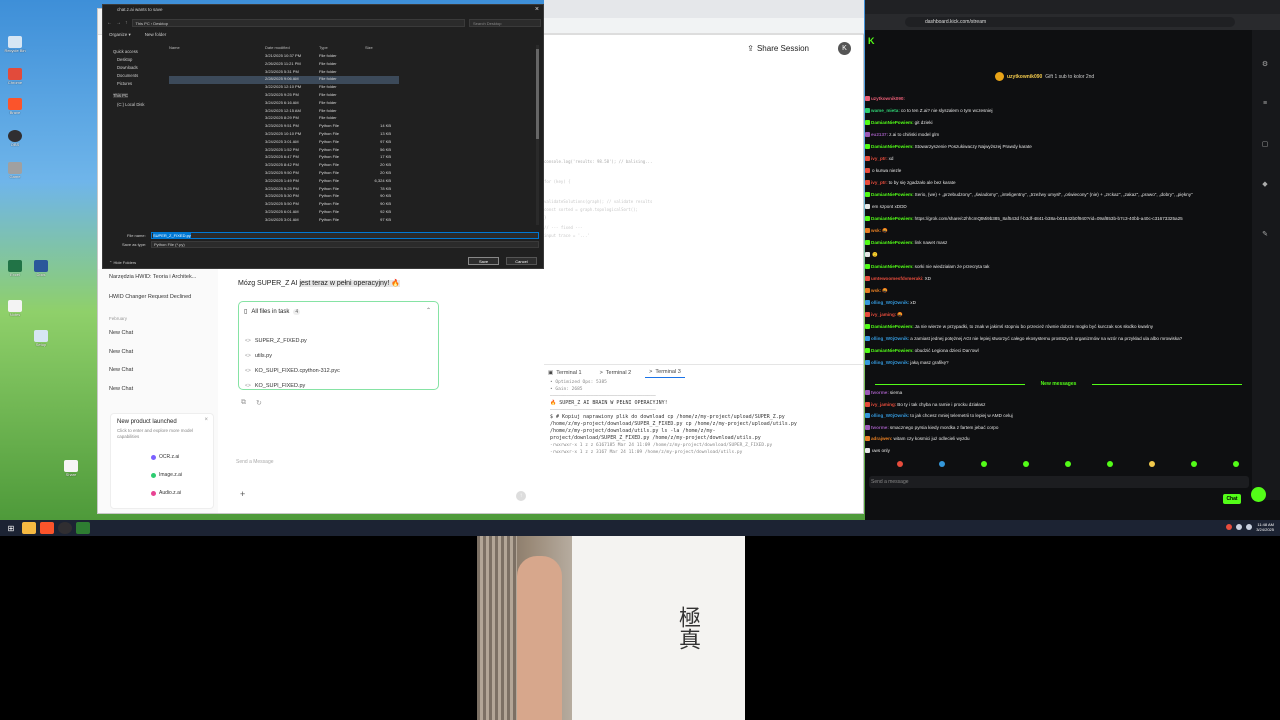 Image resolution: width=1280 pixels, height=720 pixels. Describe the element at coordinates (165, 457) in the screenshot. I see `ocr-link: OCR.z.ai` at that location.